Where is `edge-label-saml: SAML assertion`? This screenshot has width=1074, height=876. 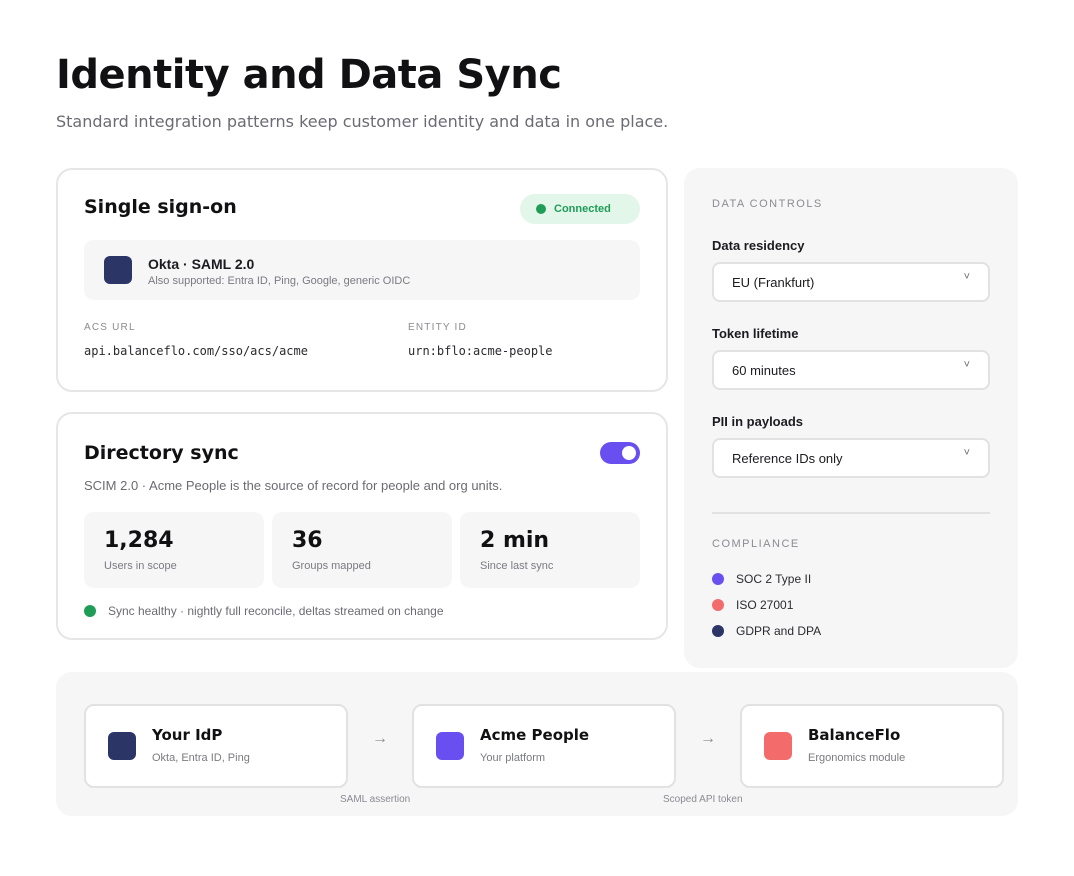
edge-label-saml: SAML assertion is located at coordinates (375, 799).